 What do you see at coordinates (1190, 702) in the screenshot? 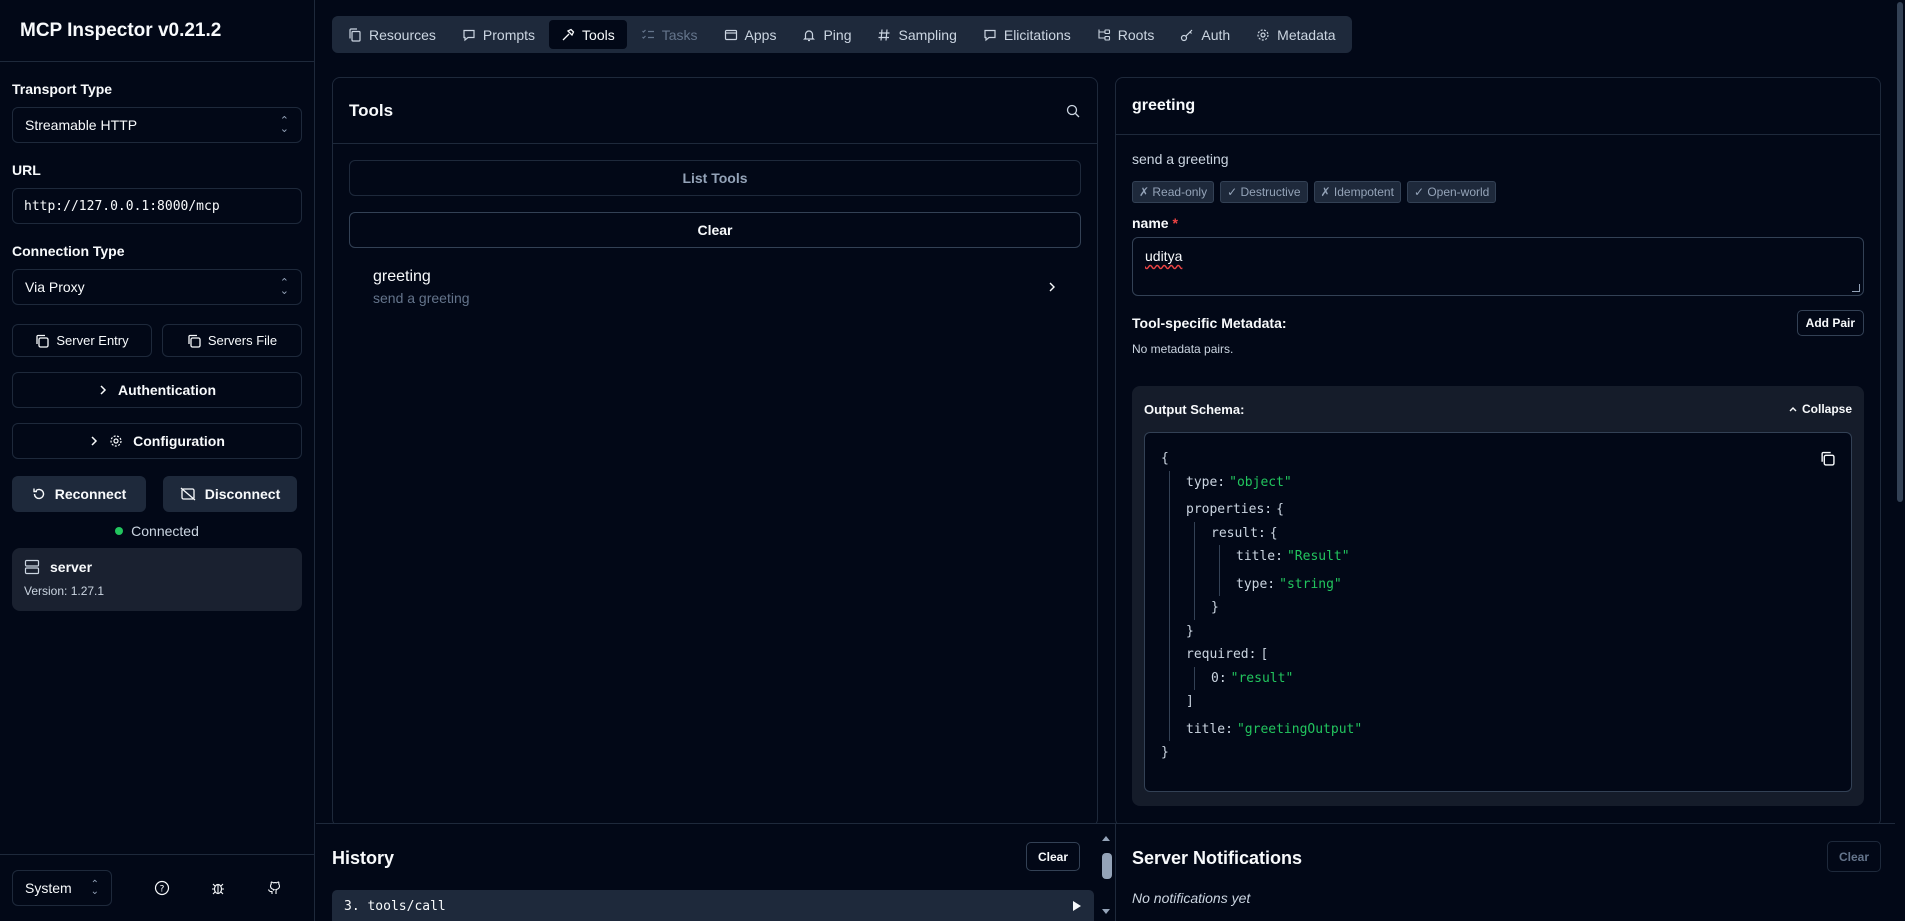
I see `code-punct: ]` at bounding box center [1190, 702].